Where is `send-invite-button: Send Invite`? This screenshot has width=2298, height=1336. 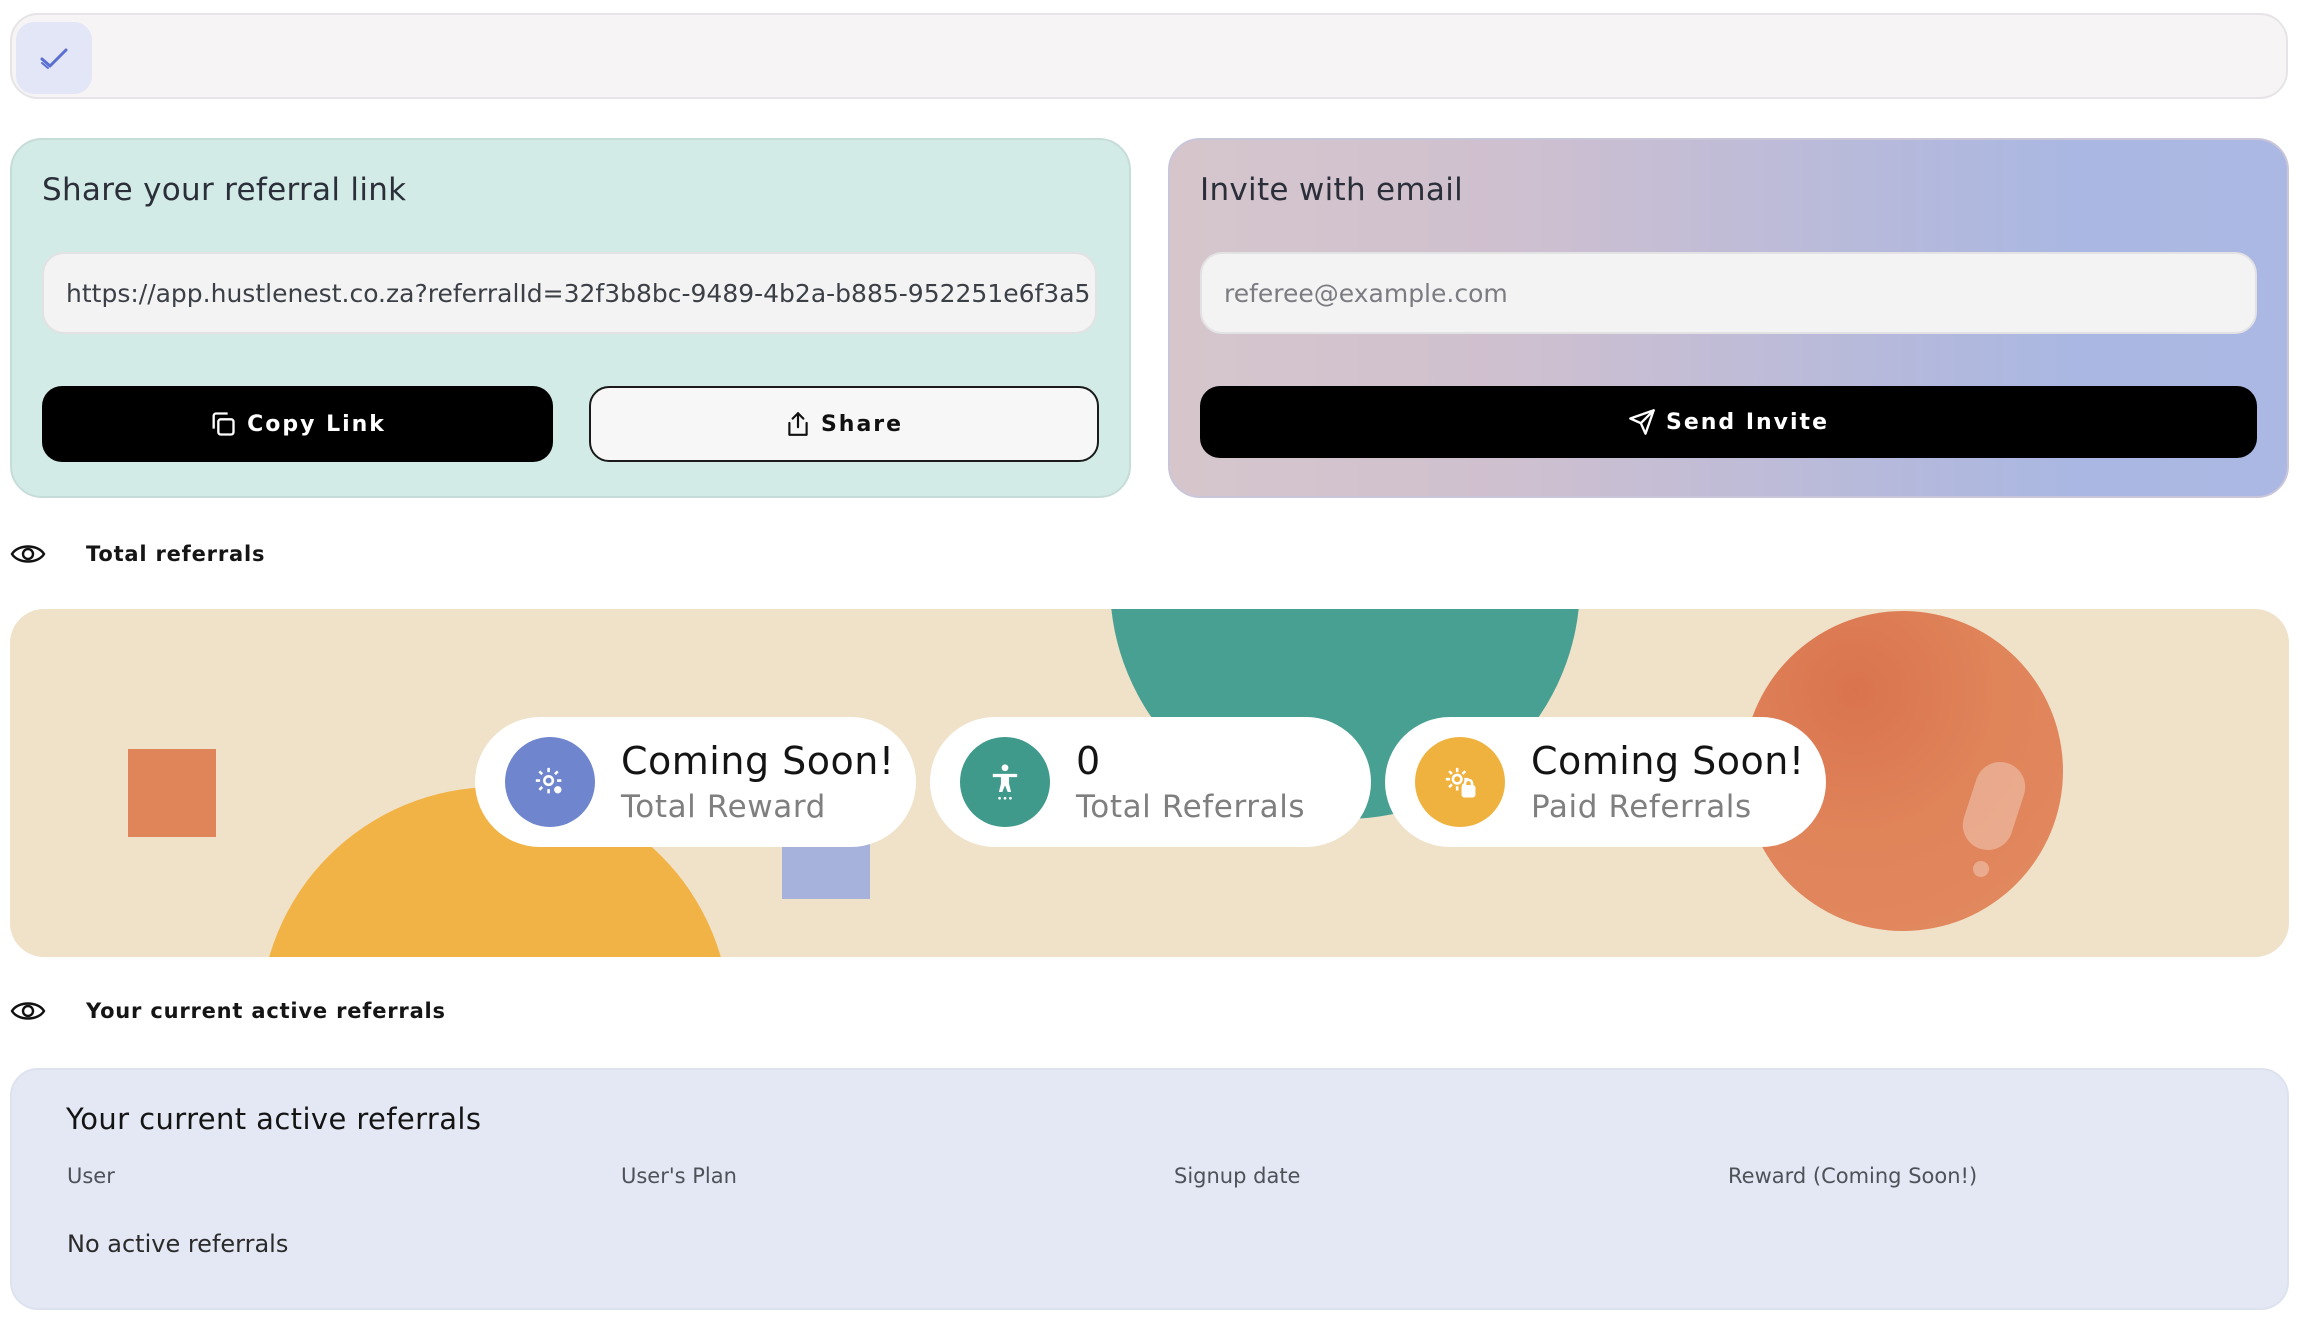 send-invite-button: Send Invite is located at coordinates (1728, 422).